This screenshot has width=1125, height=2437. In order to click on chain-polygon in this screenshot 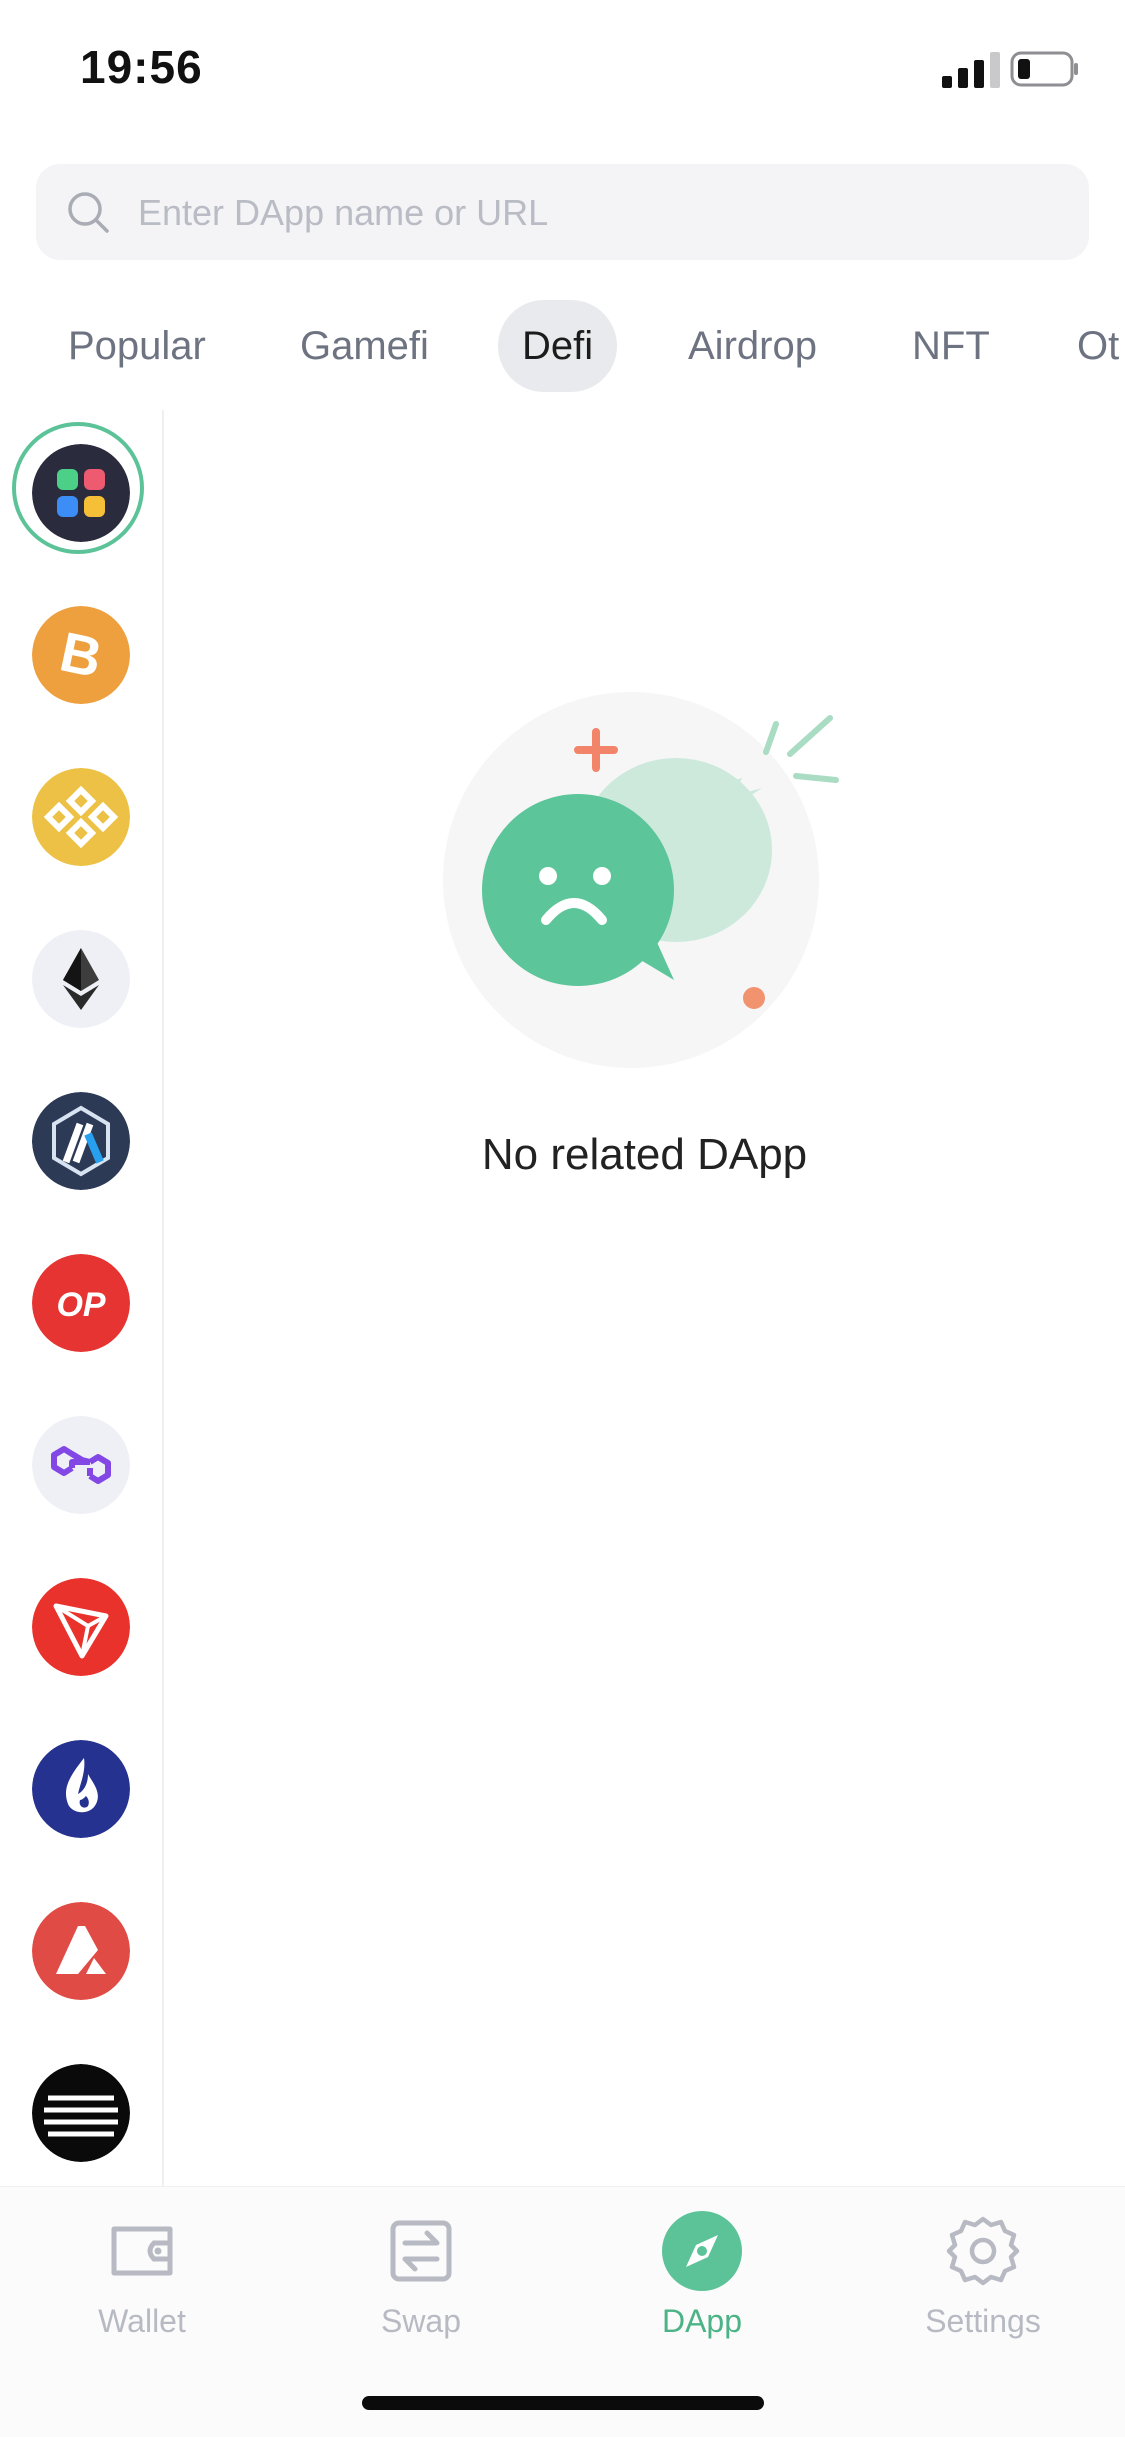, I will do `click(81, 1465)`.